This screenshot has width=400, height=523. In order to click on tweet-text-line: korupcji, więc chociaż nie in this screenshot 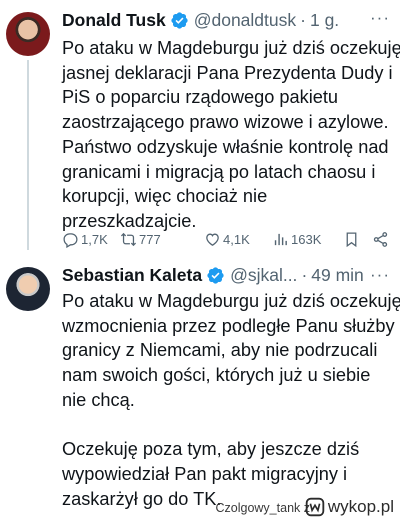, I will do `click(165, 196)`.